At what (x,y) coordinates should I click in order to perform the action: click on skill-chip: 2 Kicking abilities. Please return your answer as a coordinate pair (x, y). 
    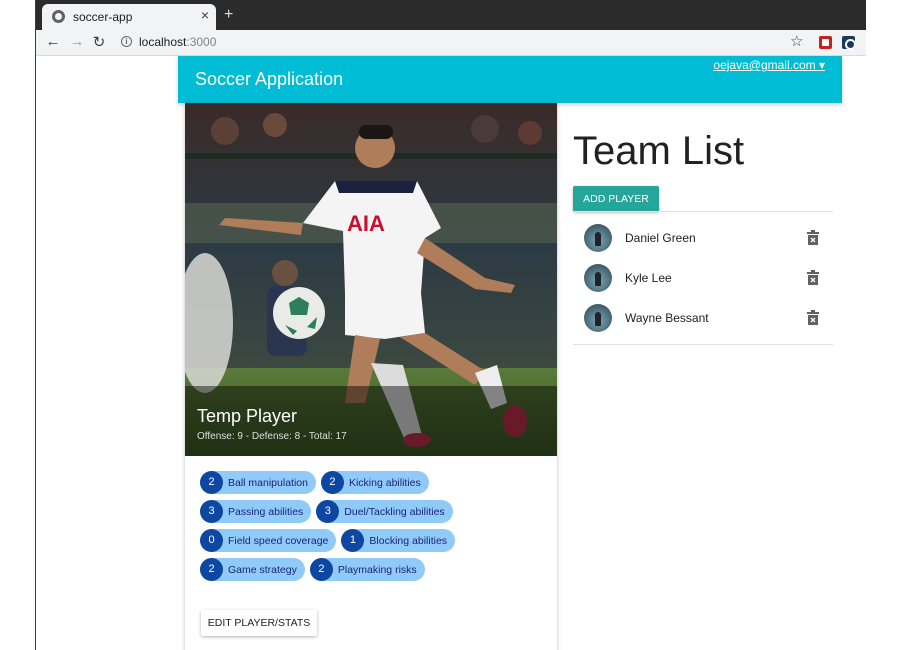
    Looking at the image, I should click on (374, 482).